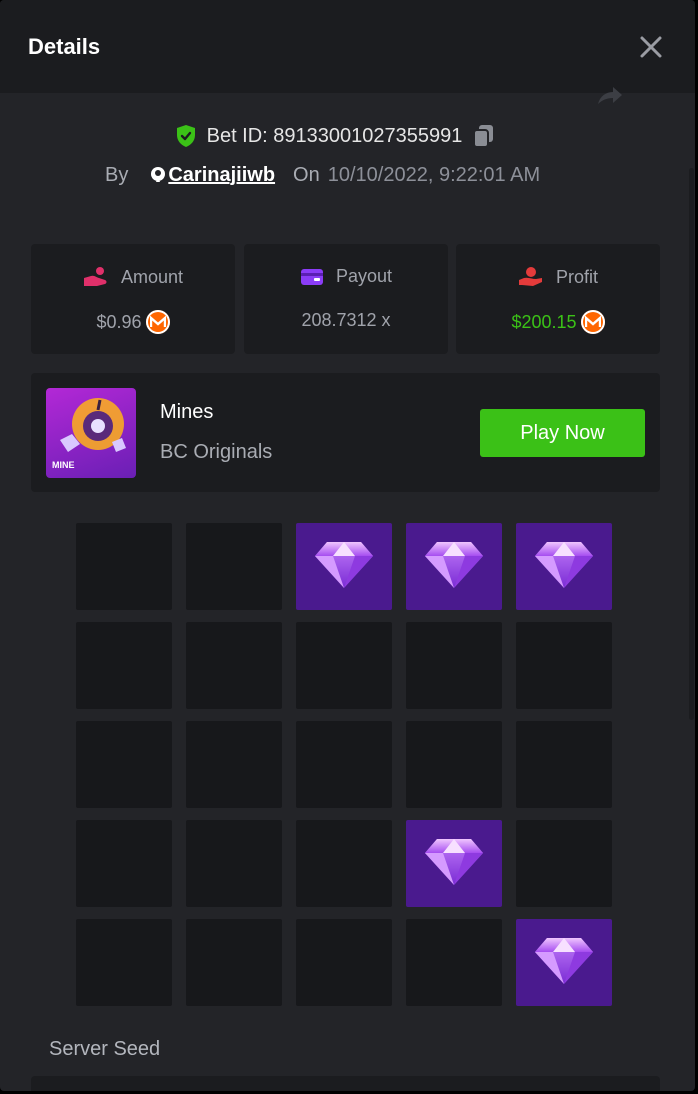  Describe the element at coordinates (334, 135) in the screenshot. I see `bet-id-text: Bet ID: 89133001027355991` at that location.